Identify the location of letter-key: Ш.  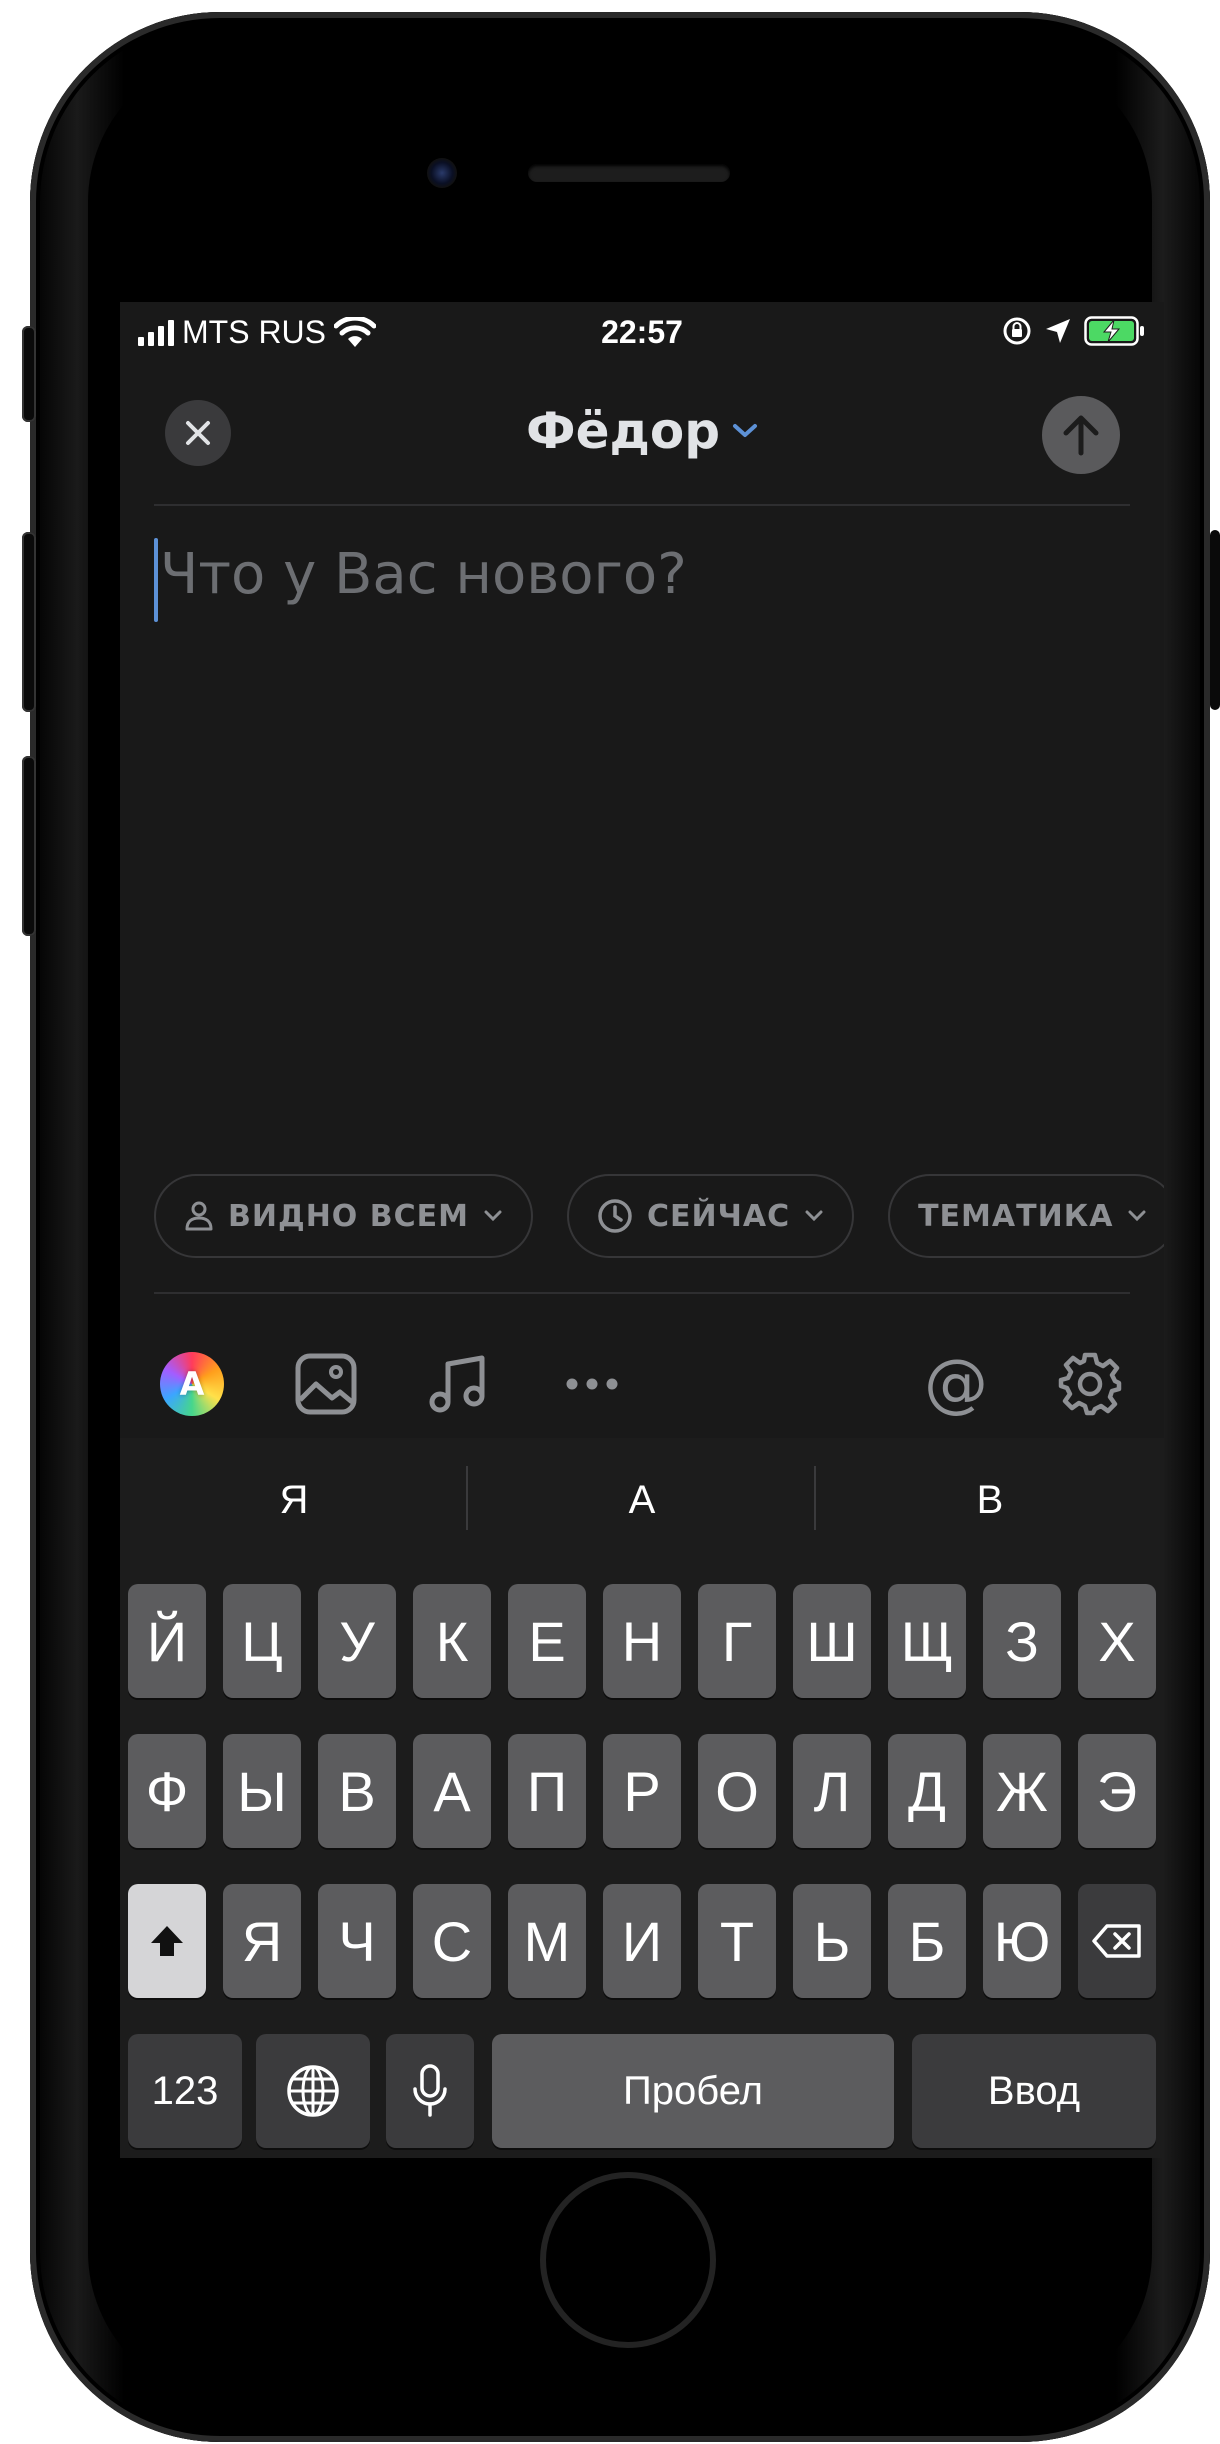
(832, 1641).